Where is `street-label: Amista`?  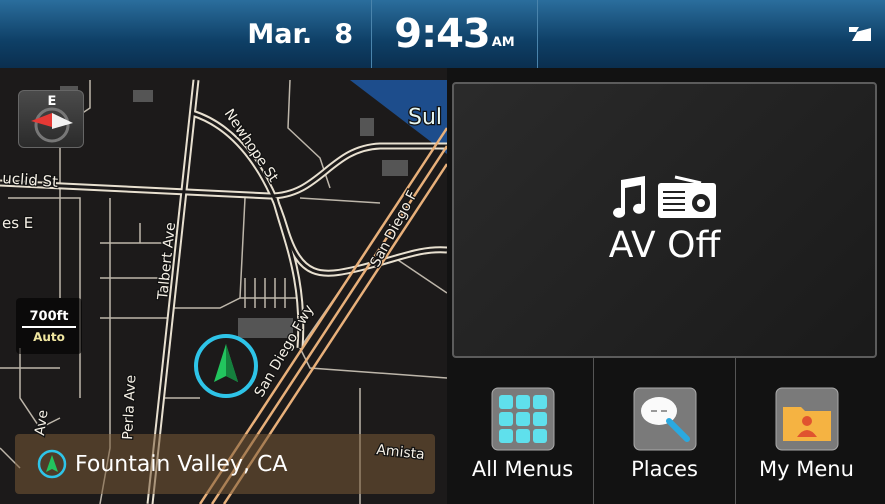
street-label: Amista is located at coordinates (401, 453).